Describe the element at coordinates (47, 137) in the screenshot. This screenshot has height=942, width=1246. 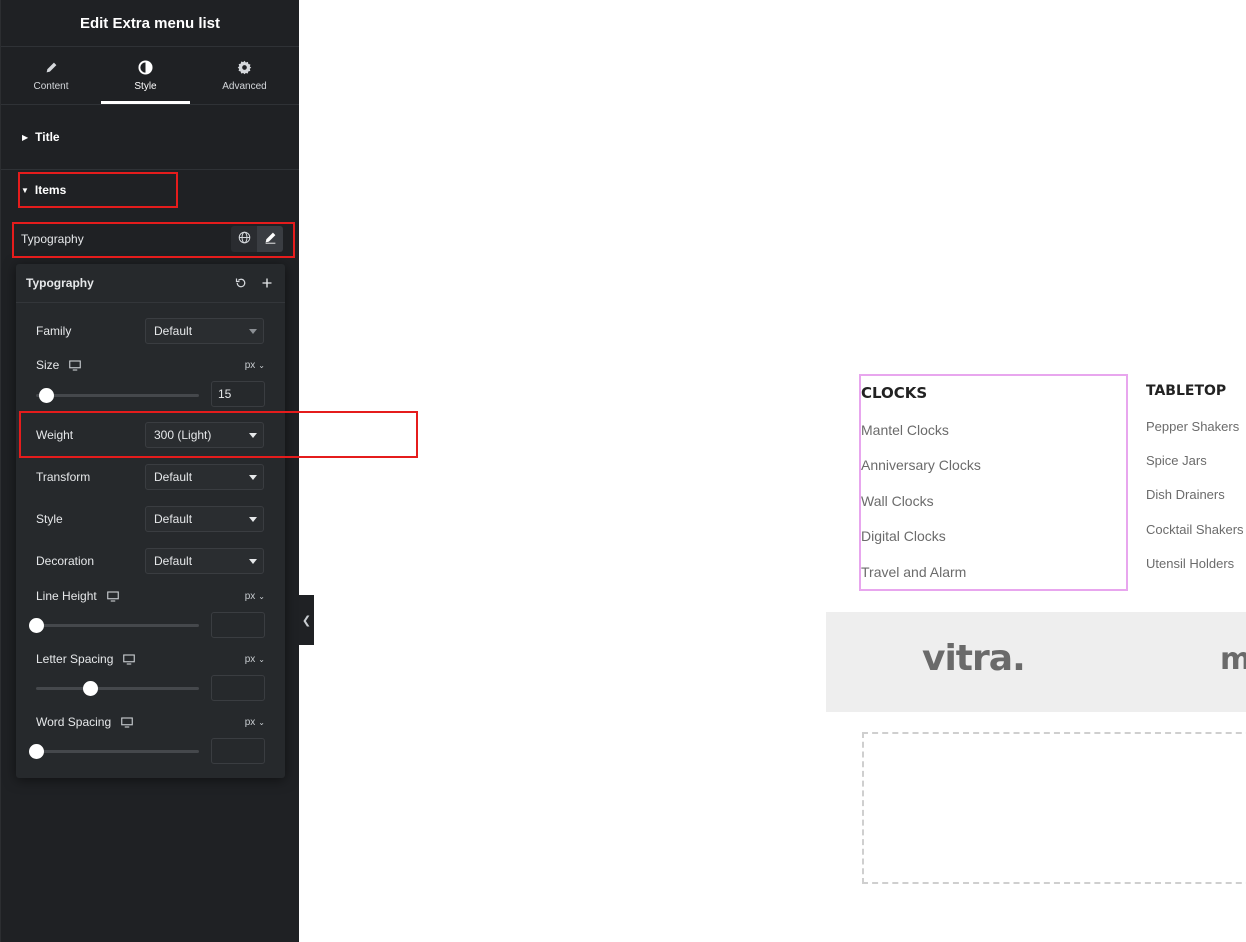
I see `section-title-label: Title` at that location.